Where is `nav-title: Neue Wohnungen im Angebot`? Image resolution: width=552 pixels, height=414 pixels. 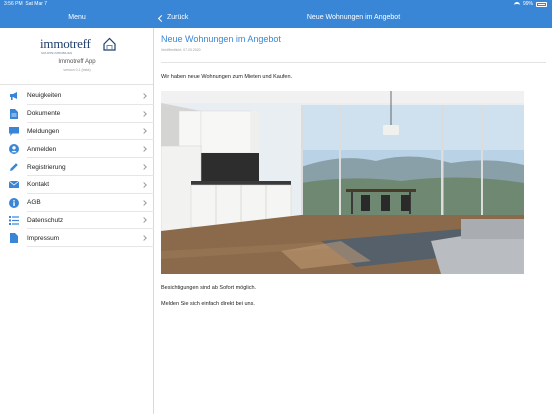
nav-title: Neue Wohnungen im Angebot is located at coordinates (353, 17).